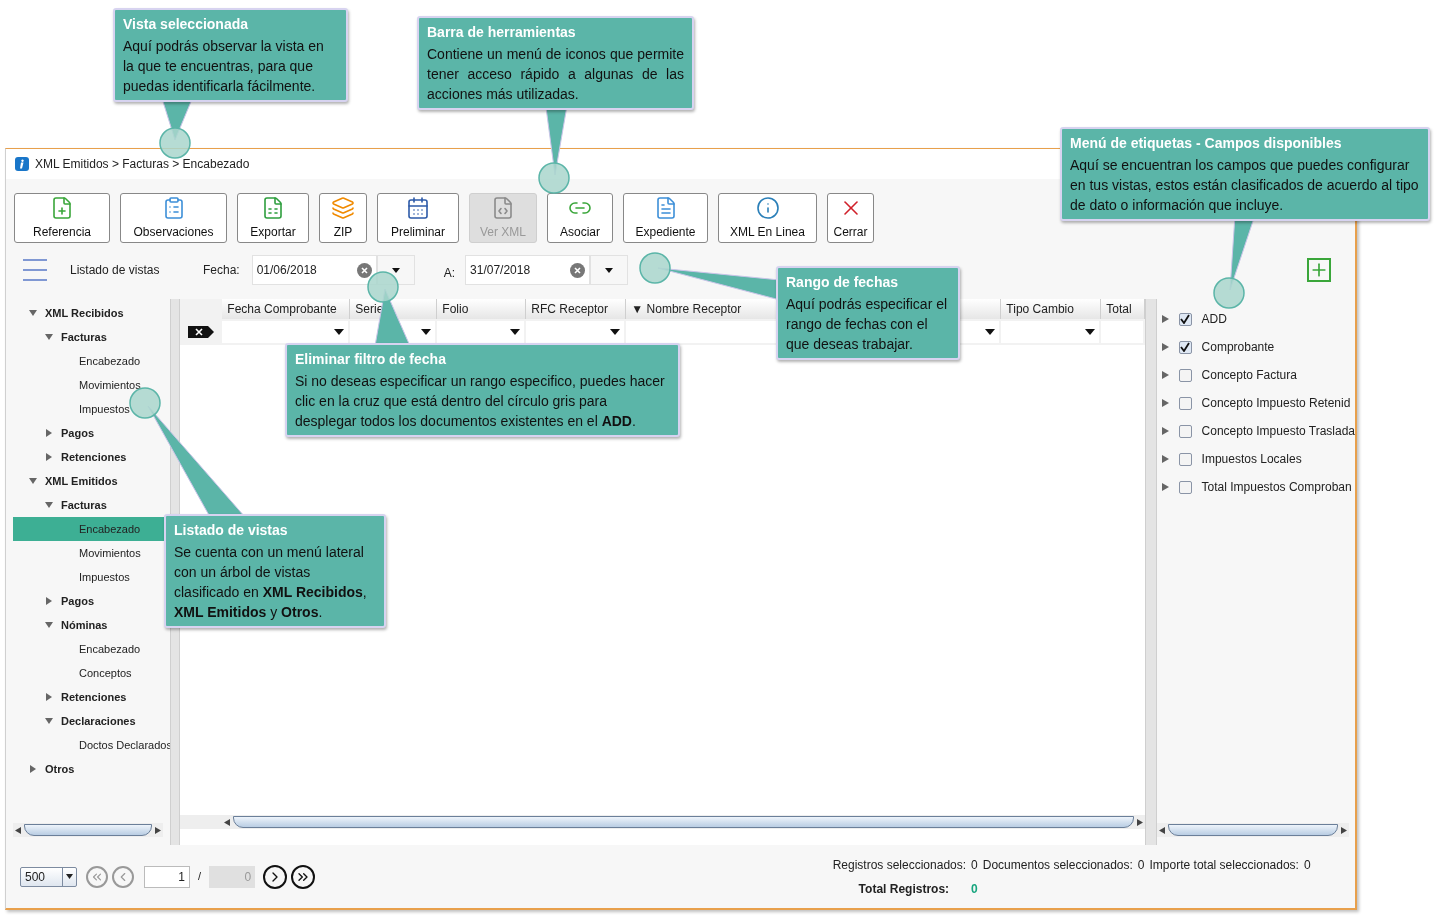 The width and height of the screenshot is (1440, 918). What do you see at coordinates (115, 270) in the screenshot?
I see `views-label: Listado de vistas` at bounding box center [115, 270].